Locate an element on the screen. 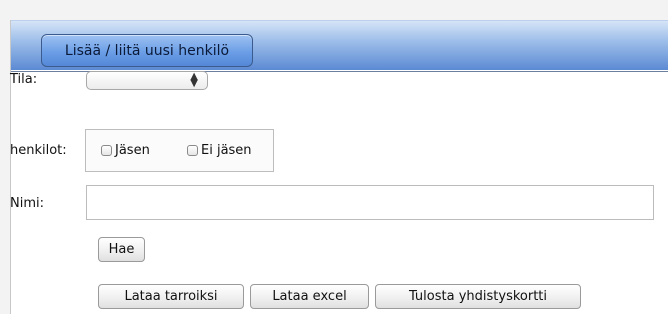  download-labels-button: Lataa tarroiksi is located at coordinates (171, 296).